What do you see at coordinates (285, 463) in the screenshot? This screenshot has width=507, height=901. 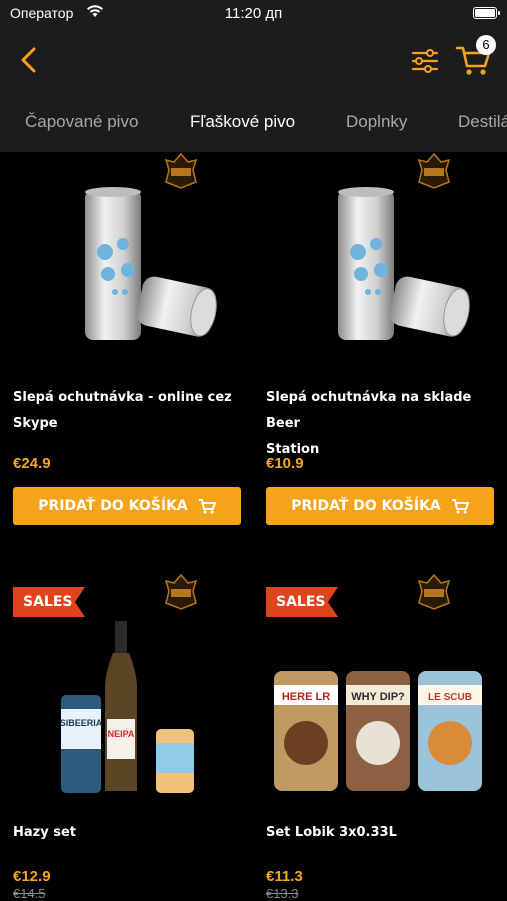 I see `product-price: €10.9` at bounding box center [285, 463].